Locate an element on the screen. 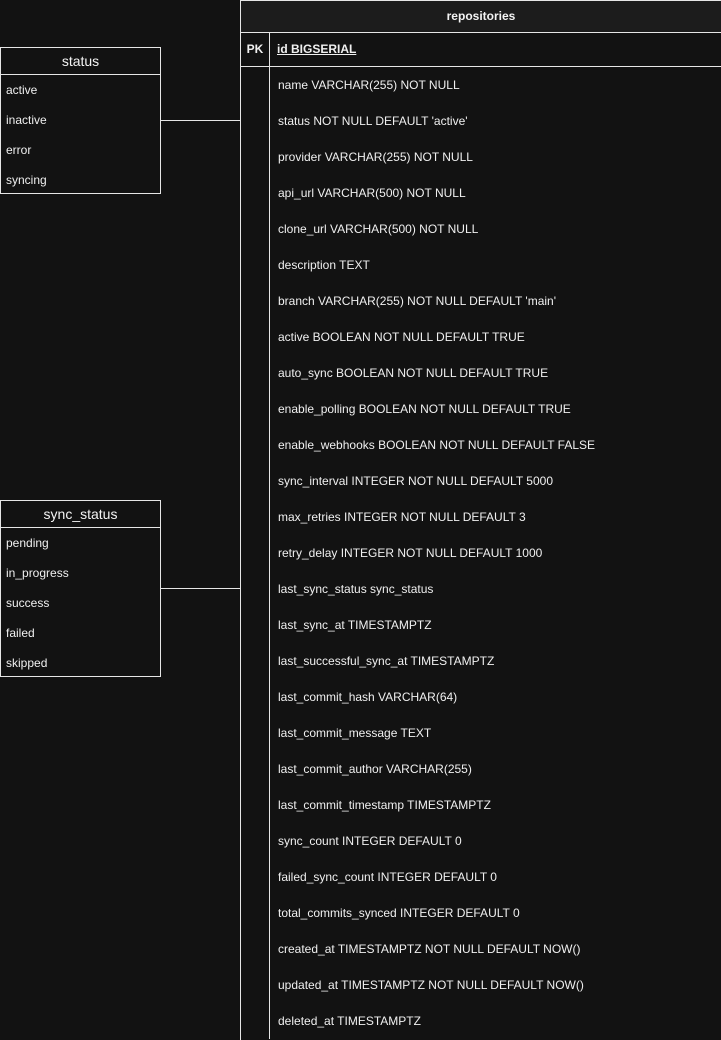 The image size is (721, 1040). status-enum-table: status active inactive error syncing is located at coordinates (80, 120).